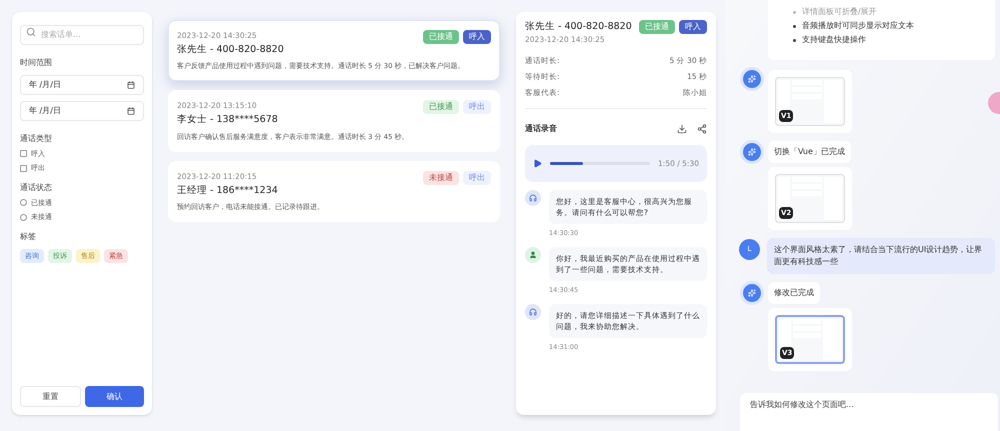  I want to click on play-icon, so click(537, 163).